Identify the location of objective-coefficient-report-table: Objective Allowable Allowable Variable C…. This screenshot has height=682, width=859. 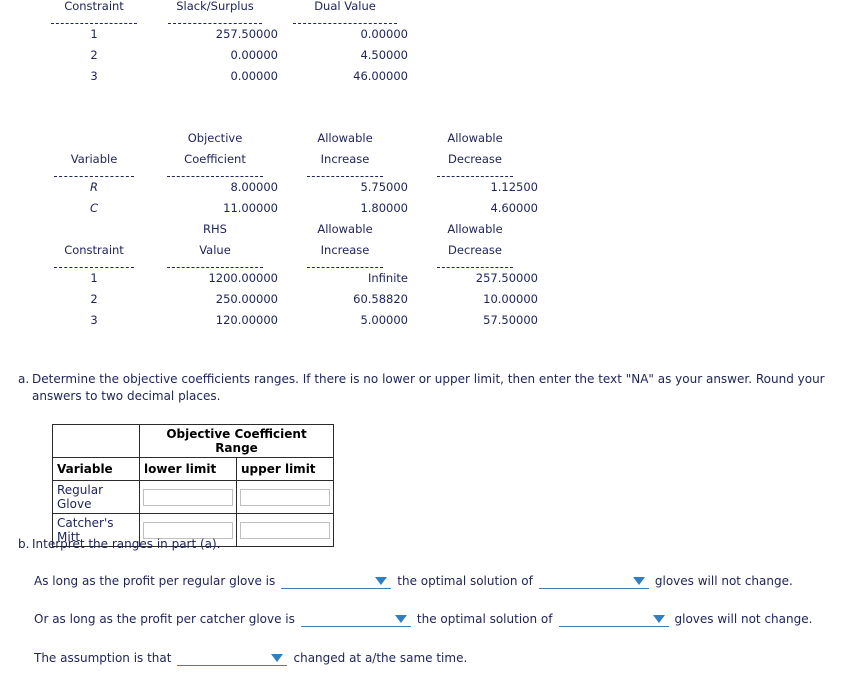
(289, 173).